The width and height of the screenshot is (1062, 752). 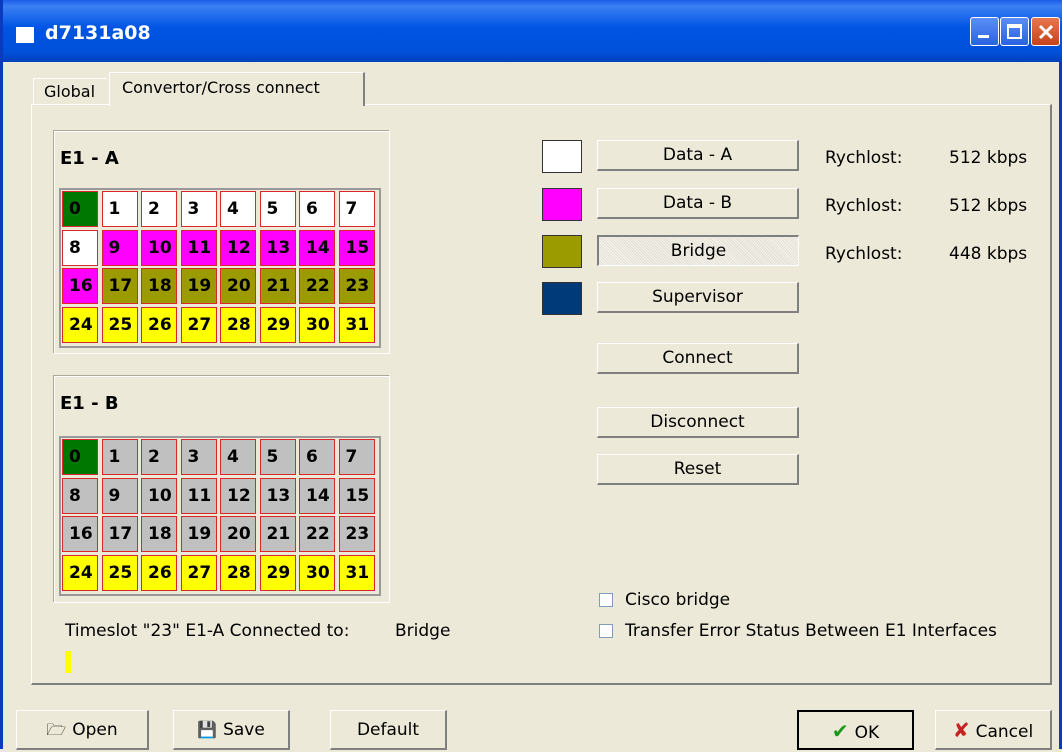 What do you see at coordinates (698, 250) in the screenshot?
I see `bridge-button: Bridge` at bounding box center [698, 250].